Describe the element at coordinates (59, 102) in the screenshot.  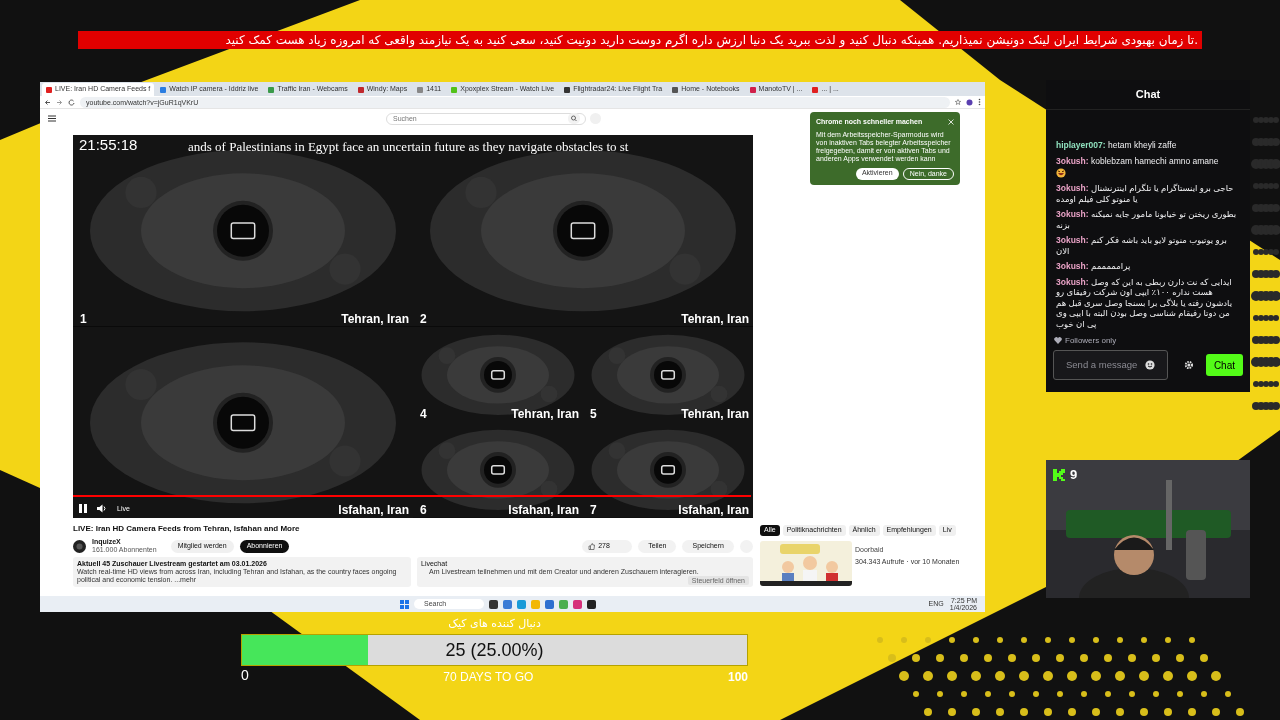
I see `forward-icon` at that location.